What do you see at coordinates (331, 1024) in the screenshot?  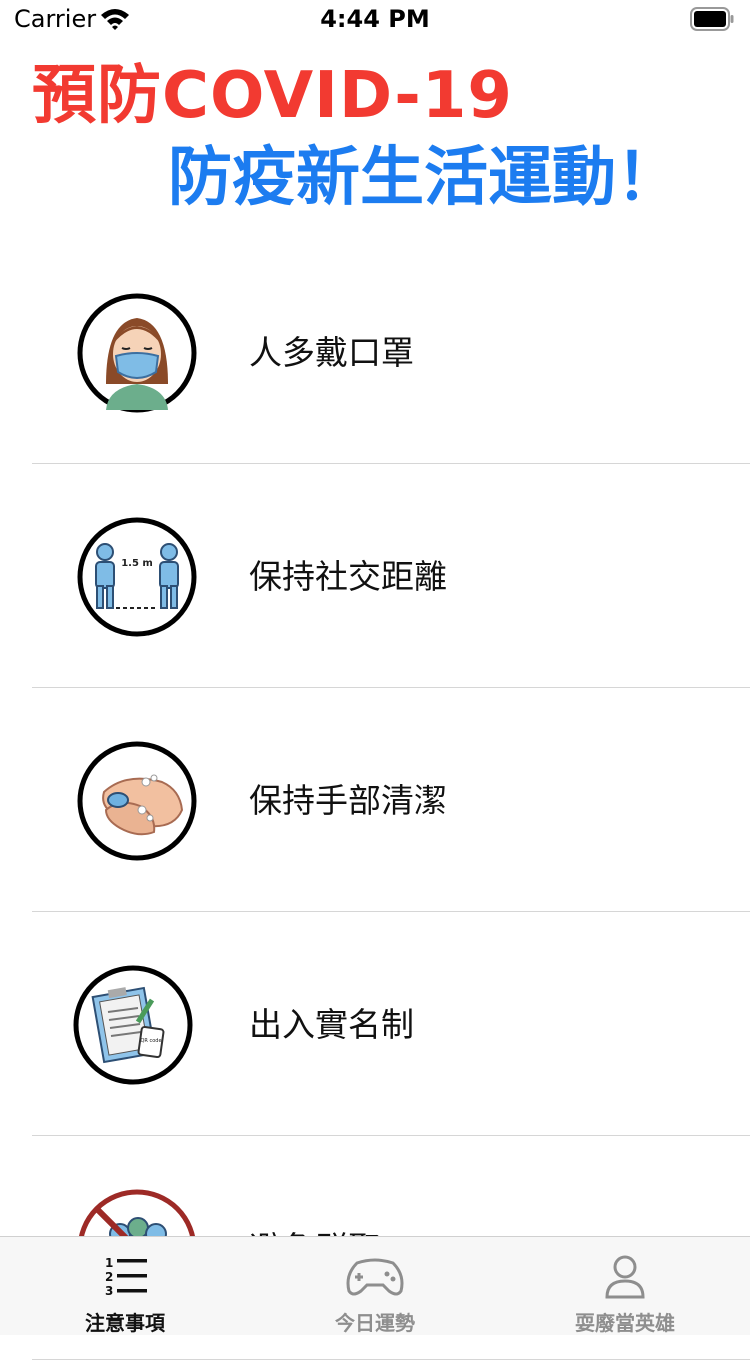 I see `list-item-label: 出入實名制` at bounding box center [331, 1024].